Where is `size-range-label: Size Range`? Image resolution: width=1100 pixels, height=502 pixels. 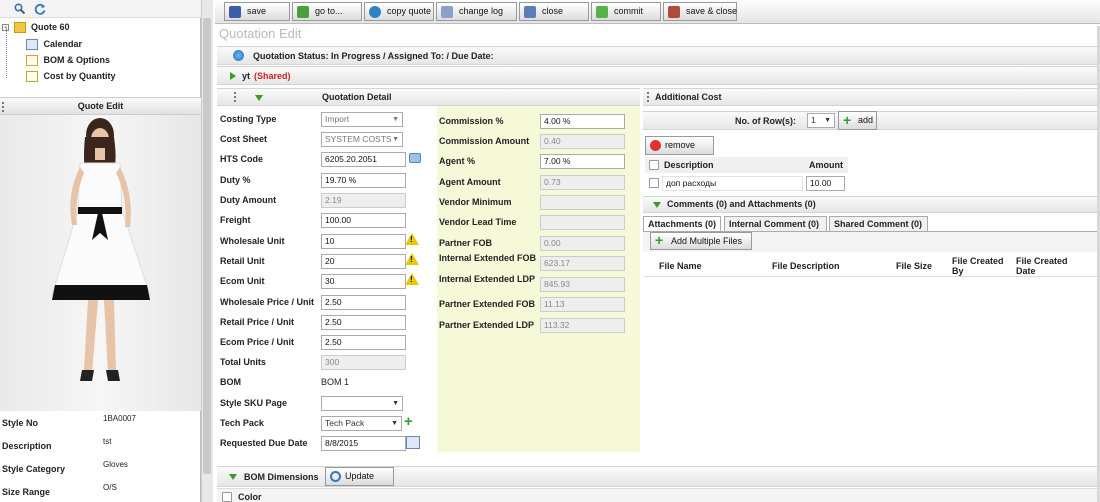 size-range-label: Size Range is located at coordinates (26, 492).